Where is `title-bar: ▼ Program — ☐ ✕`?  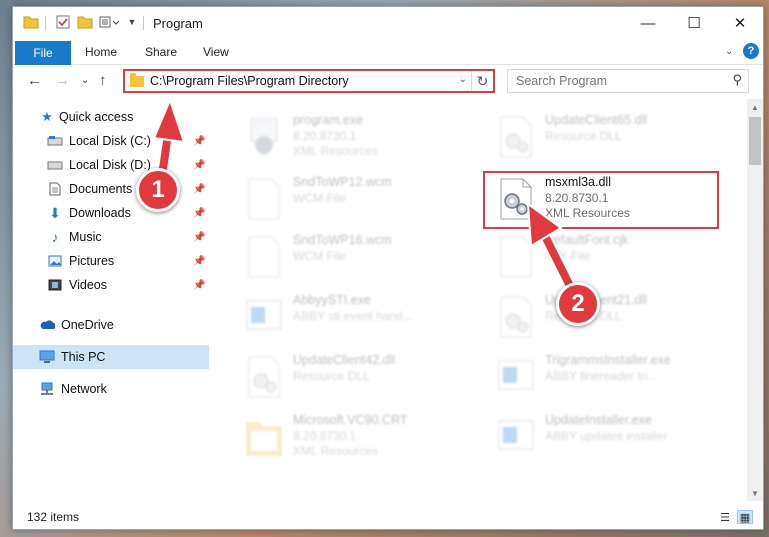
title-bar: ▼ Program — ☐ ✕ is located at coordinates (388, 23).